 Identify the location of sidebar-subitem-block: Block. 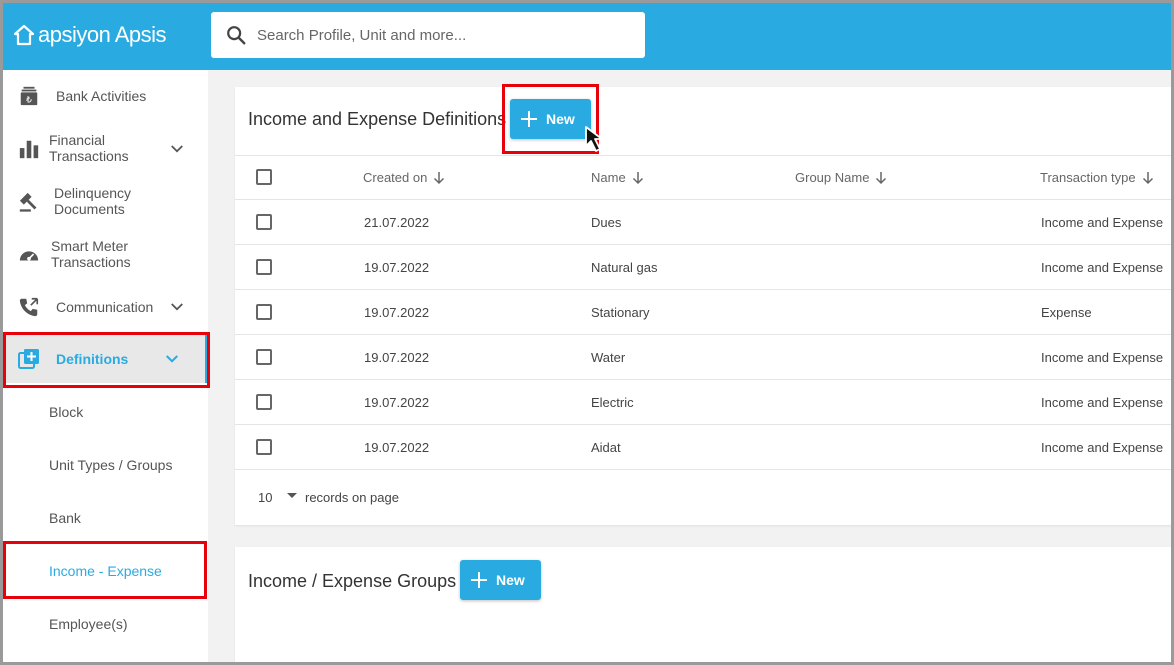
(66, 412).